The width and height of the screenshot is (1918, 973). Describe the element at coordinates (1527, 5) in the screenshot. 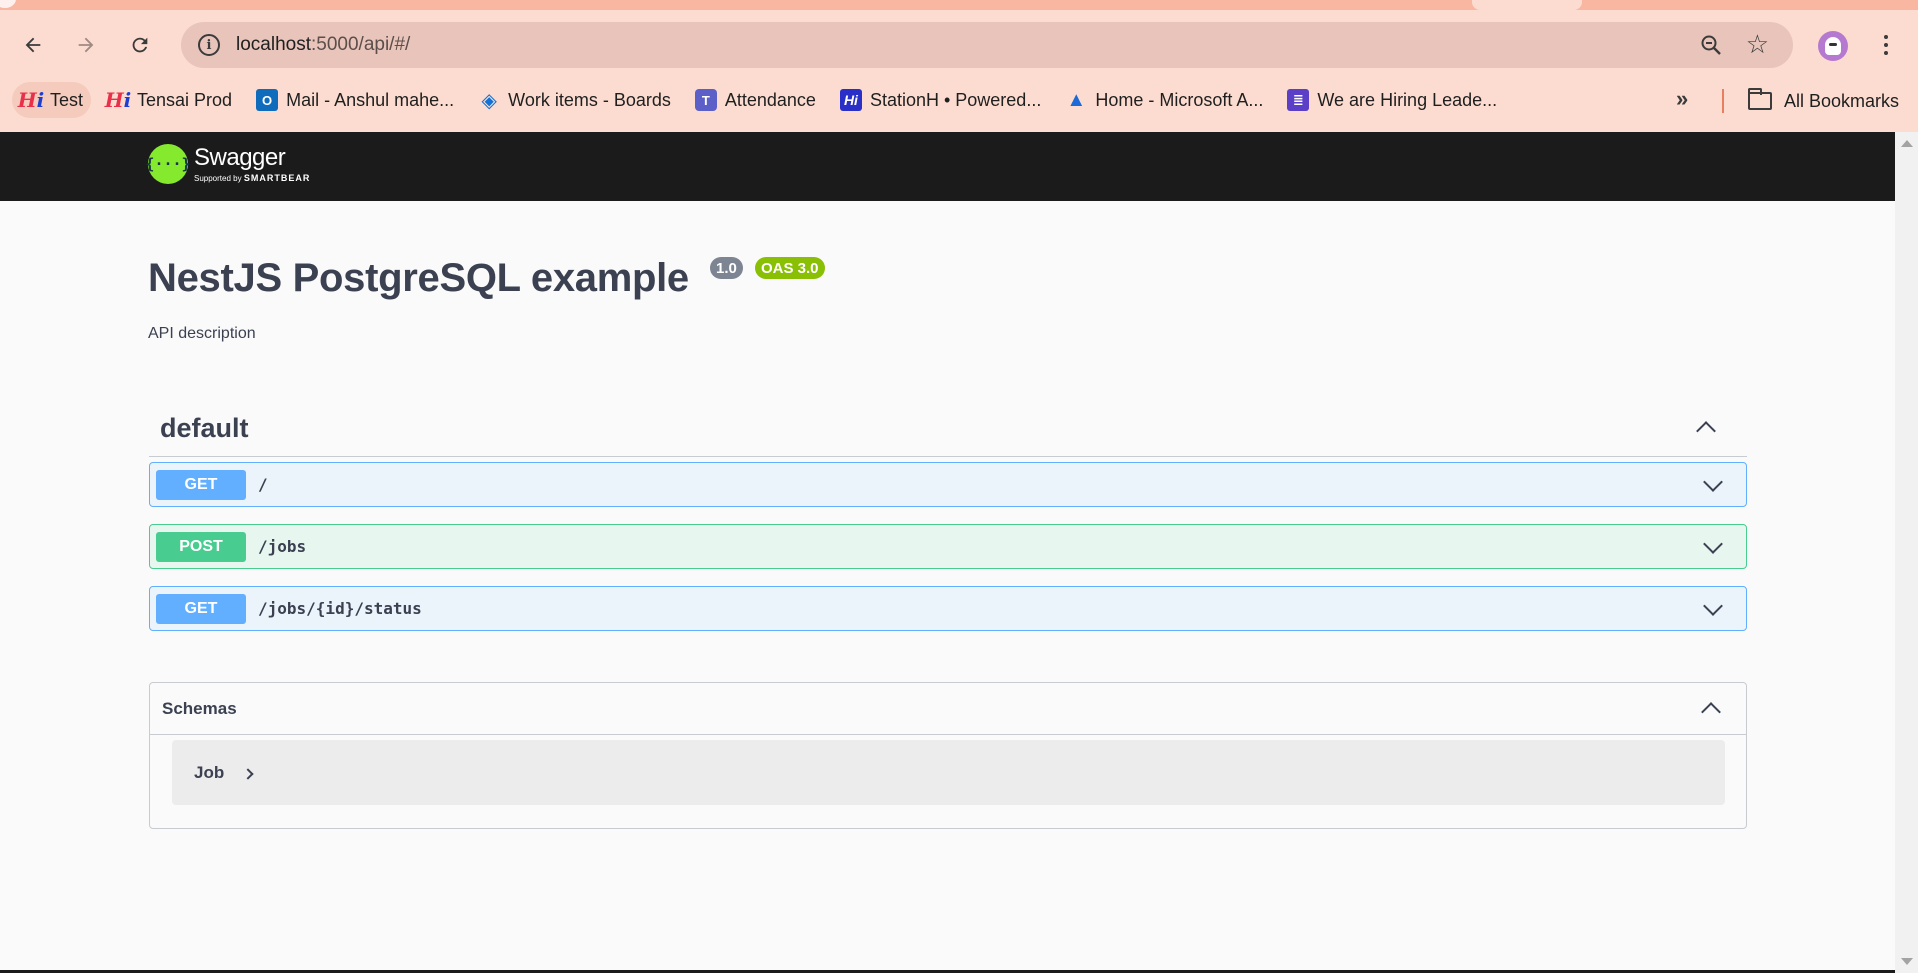

I see `active-tab` at that location.